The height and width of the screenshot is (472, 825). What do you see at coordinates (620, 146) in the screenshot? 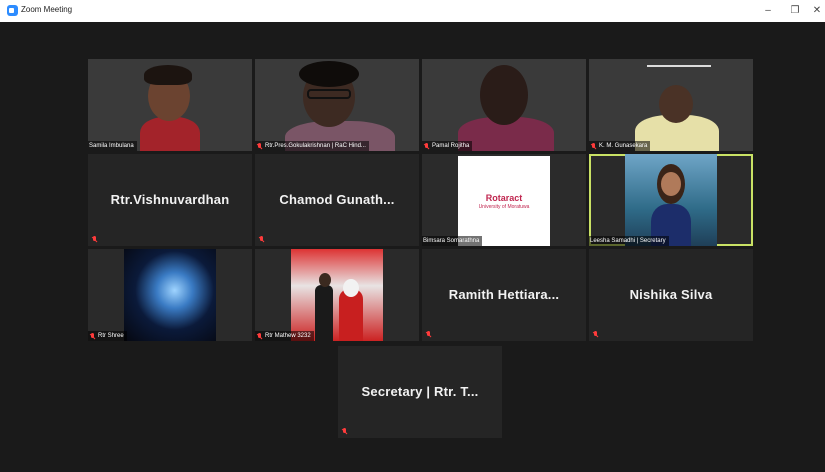
I see `participant-name-tag: K. M. Gunasekara` at bounding box center [620, 146].